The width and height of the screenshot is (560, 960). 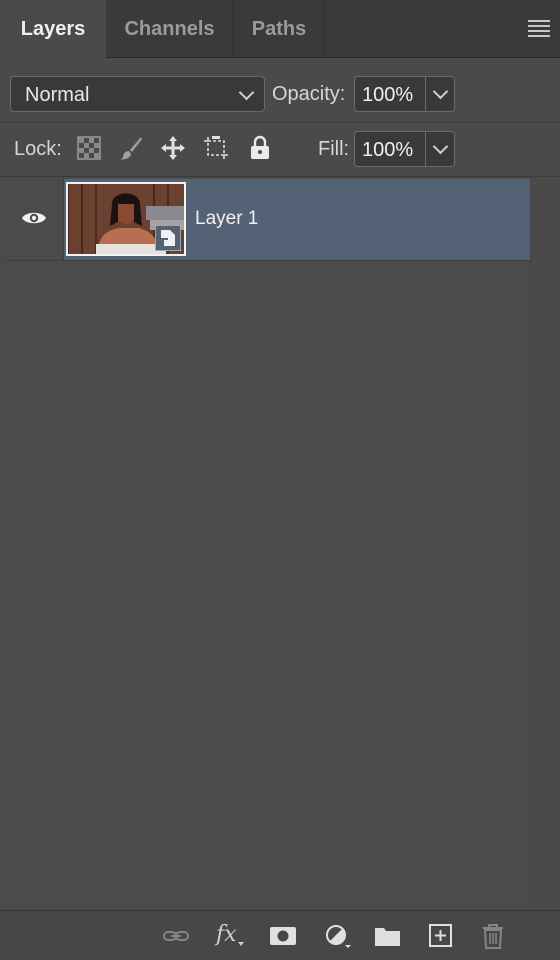 What do you see at coordinates (176, 936) in the screenshot?
I see `link-layers-icon` at bounding box center [176, 936].